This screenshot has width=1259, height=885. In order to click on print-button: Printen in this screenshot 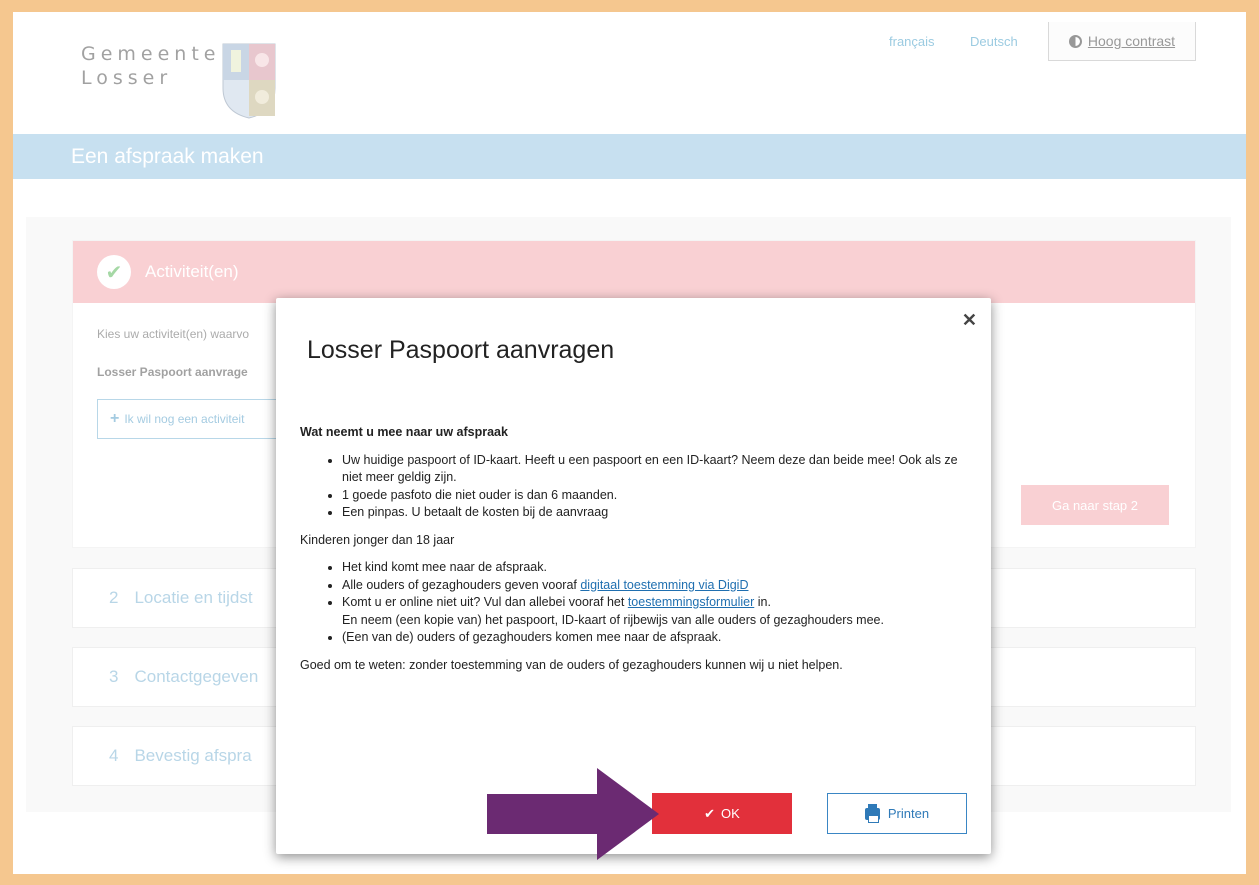, I will do `click(897, 813)`.